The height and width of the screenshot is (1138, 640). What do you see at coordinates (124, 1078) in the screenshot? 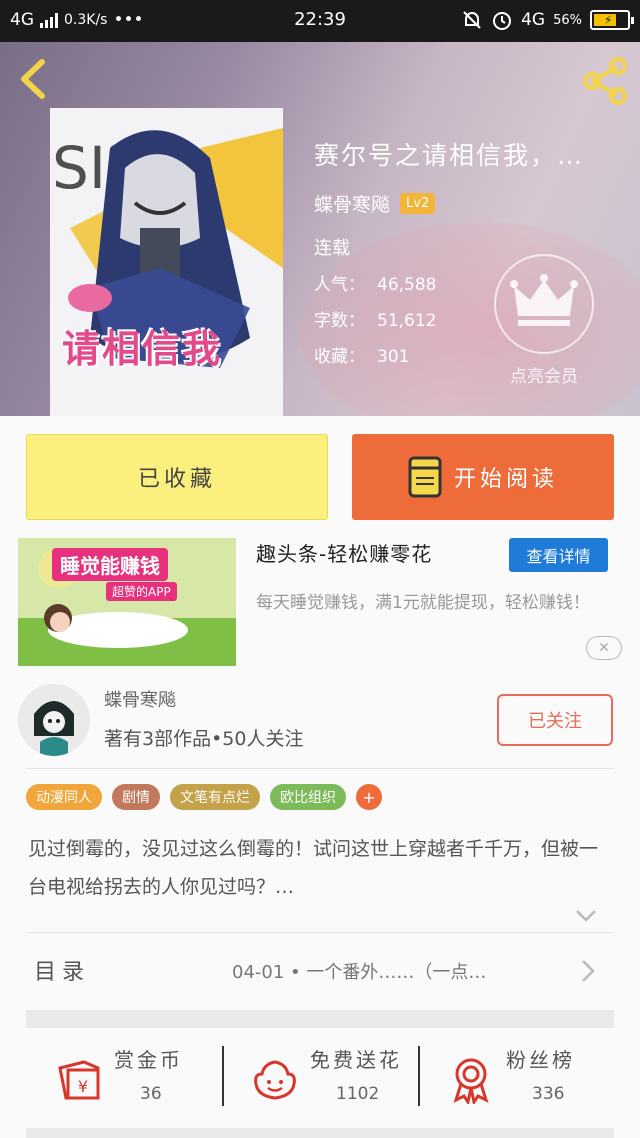
I see `reward-coin-button: ¥ 赏金币 36` at bounding box center [124, 1078].